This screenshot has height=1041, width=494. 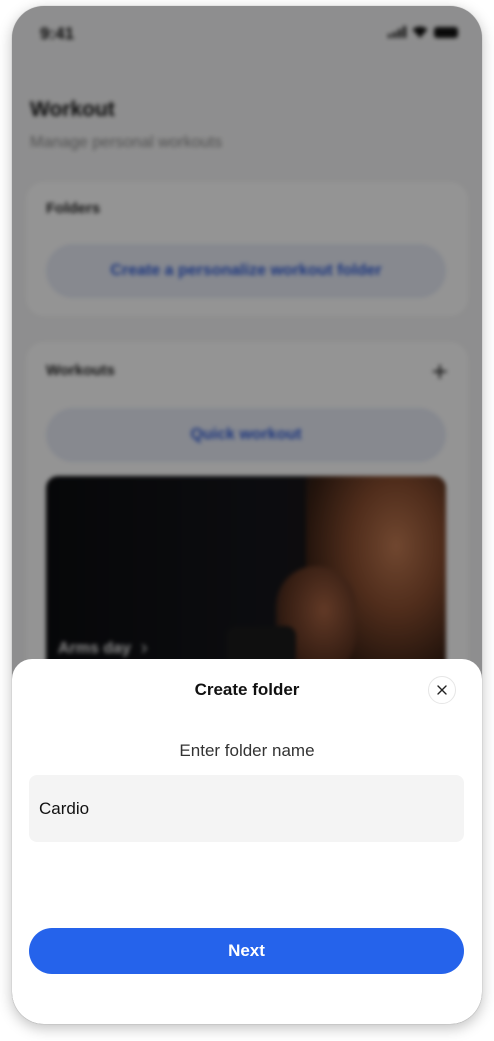 What do you see at coordinates (247, 689) in the screenshot?
I see `sheet-title: Create folder` at bounding box center [247, 689].